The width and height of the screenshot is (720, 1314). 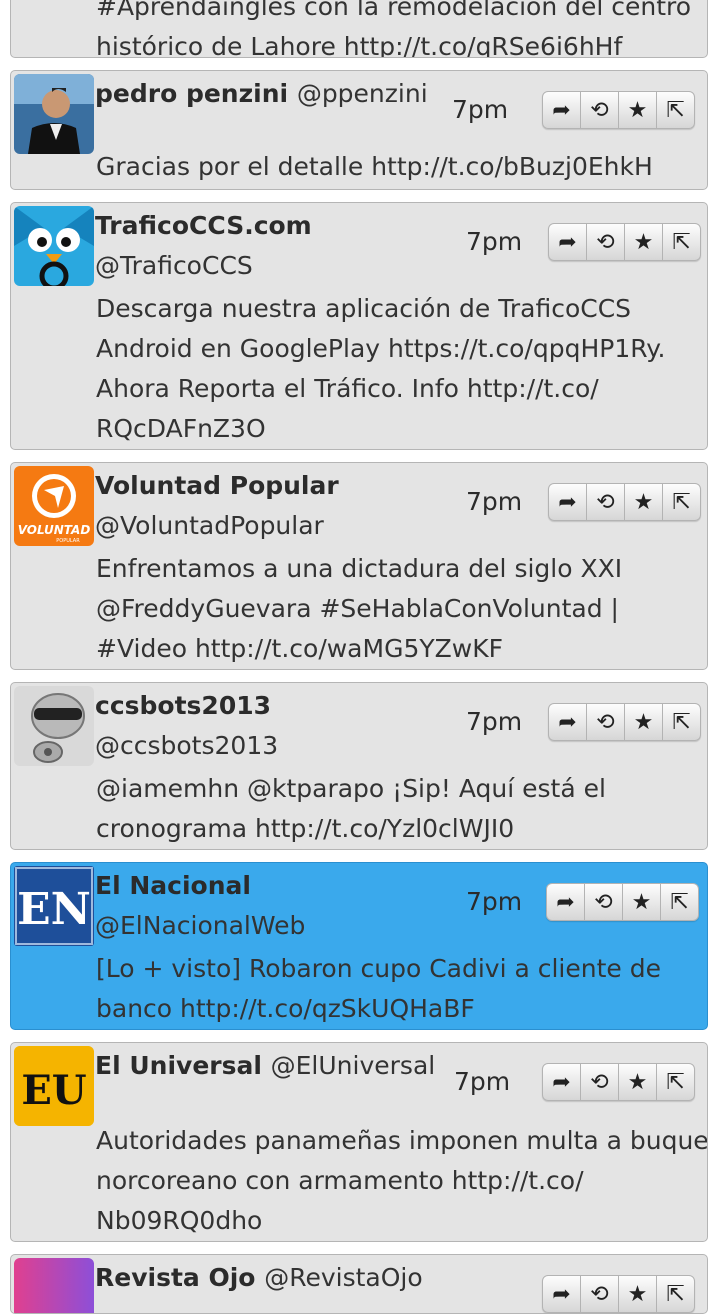 I want to click on tweet-text-line: #Video http://t.co/waMG5YZwKF, so click(x=299, y=648).